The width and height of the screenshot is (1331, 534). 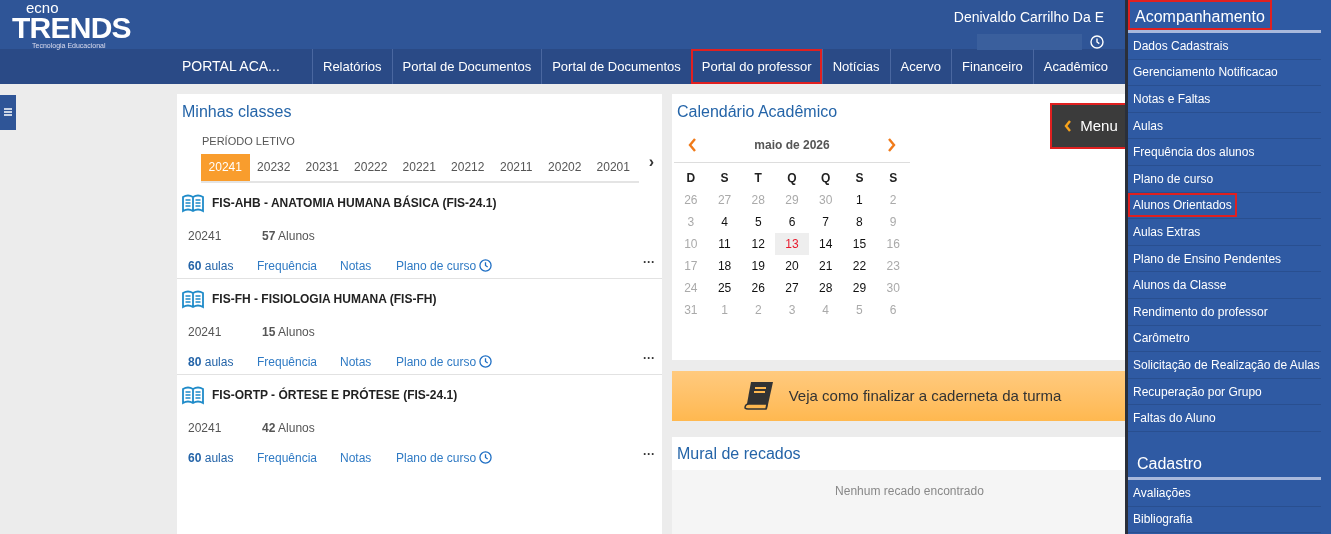 I want to click on period-tab: 20201, so click(x=613, y=167).